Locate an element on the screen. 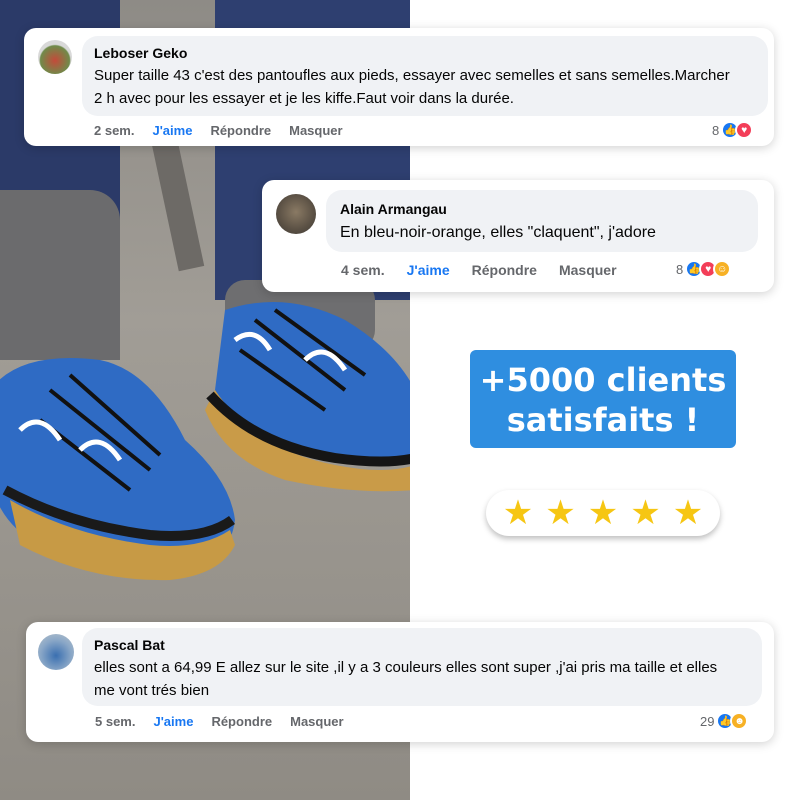 Image resolution: width=800 pixels, height=800 pixels. reaction-summary: 8 👍 ♥ ☺ is located at coordinates (704, 269).